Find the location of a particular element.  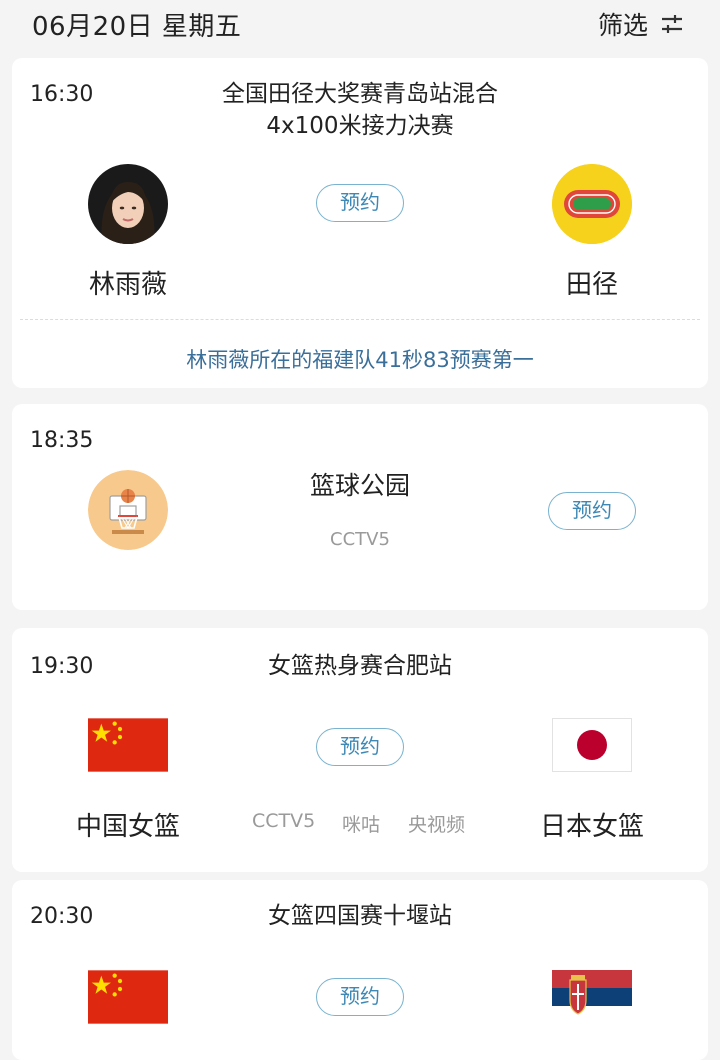

filter-sliders-icon is located at coordinates (672, 24).